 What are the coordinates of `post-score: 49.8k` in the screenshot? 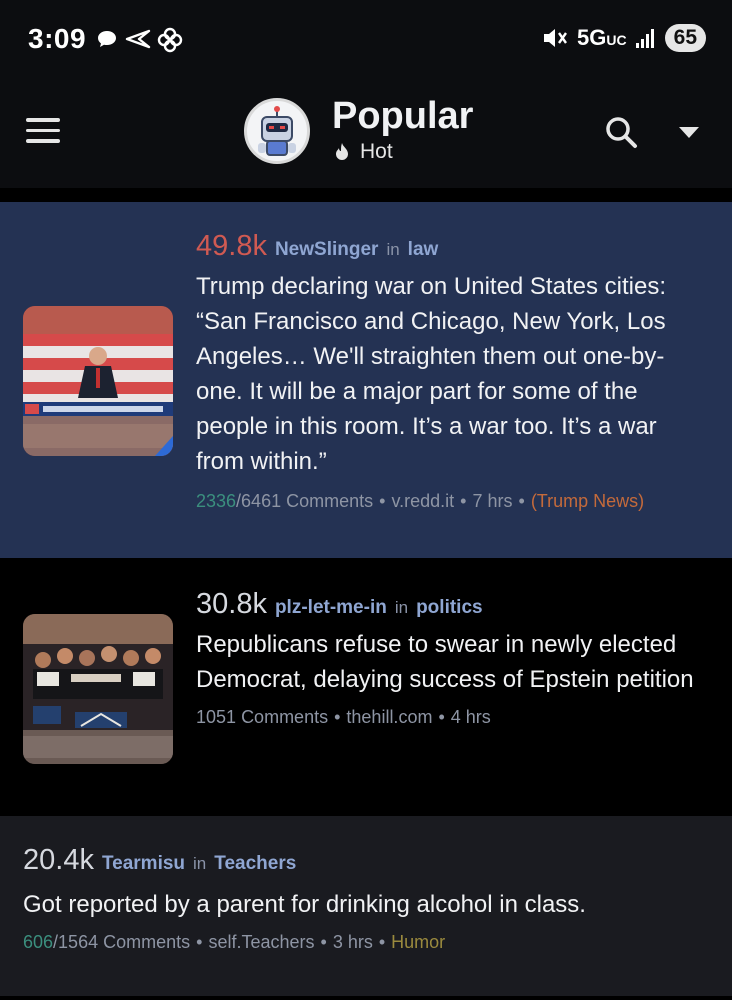 It's located at (231, 246).